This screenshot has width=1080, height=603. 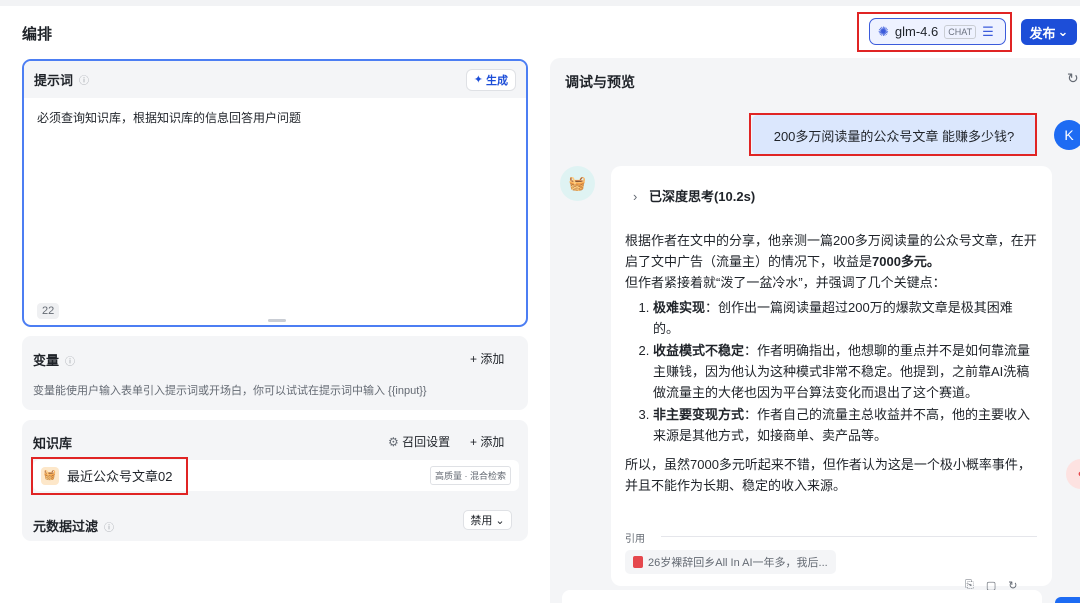 I want to click on thinking-toggle: › 已深度思考(10.2s), so click(x=694, y=195).